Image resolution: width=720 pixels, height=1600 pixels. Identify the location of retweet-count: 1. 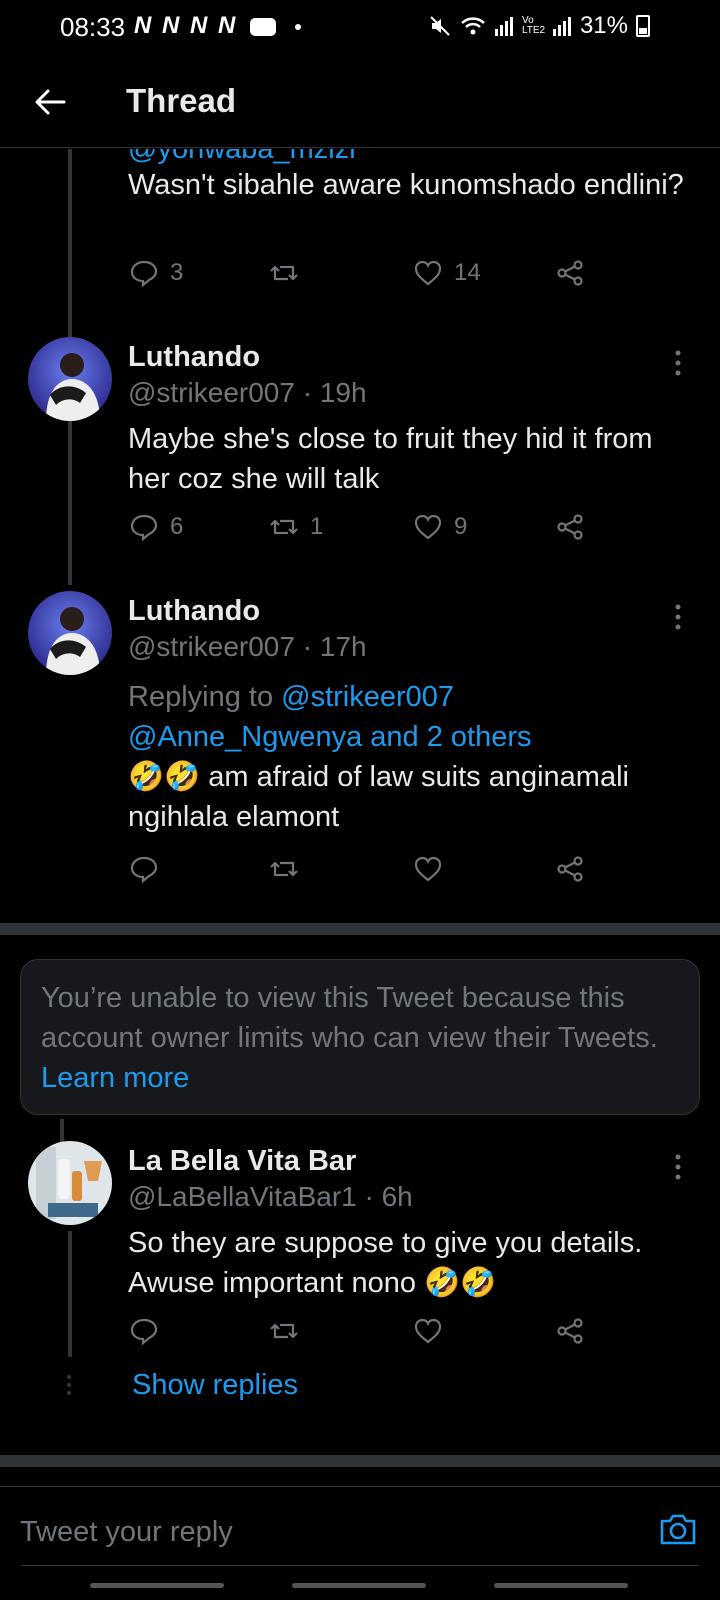
(317, 526).